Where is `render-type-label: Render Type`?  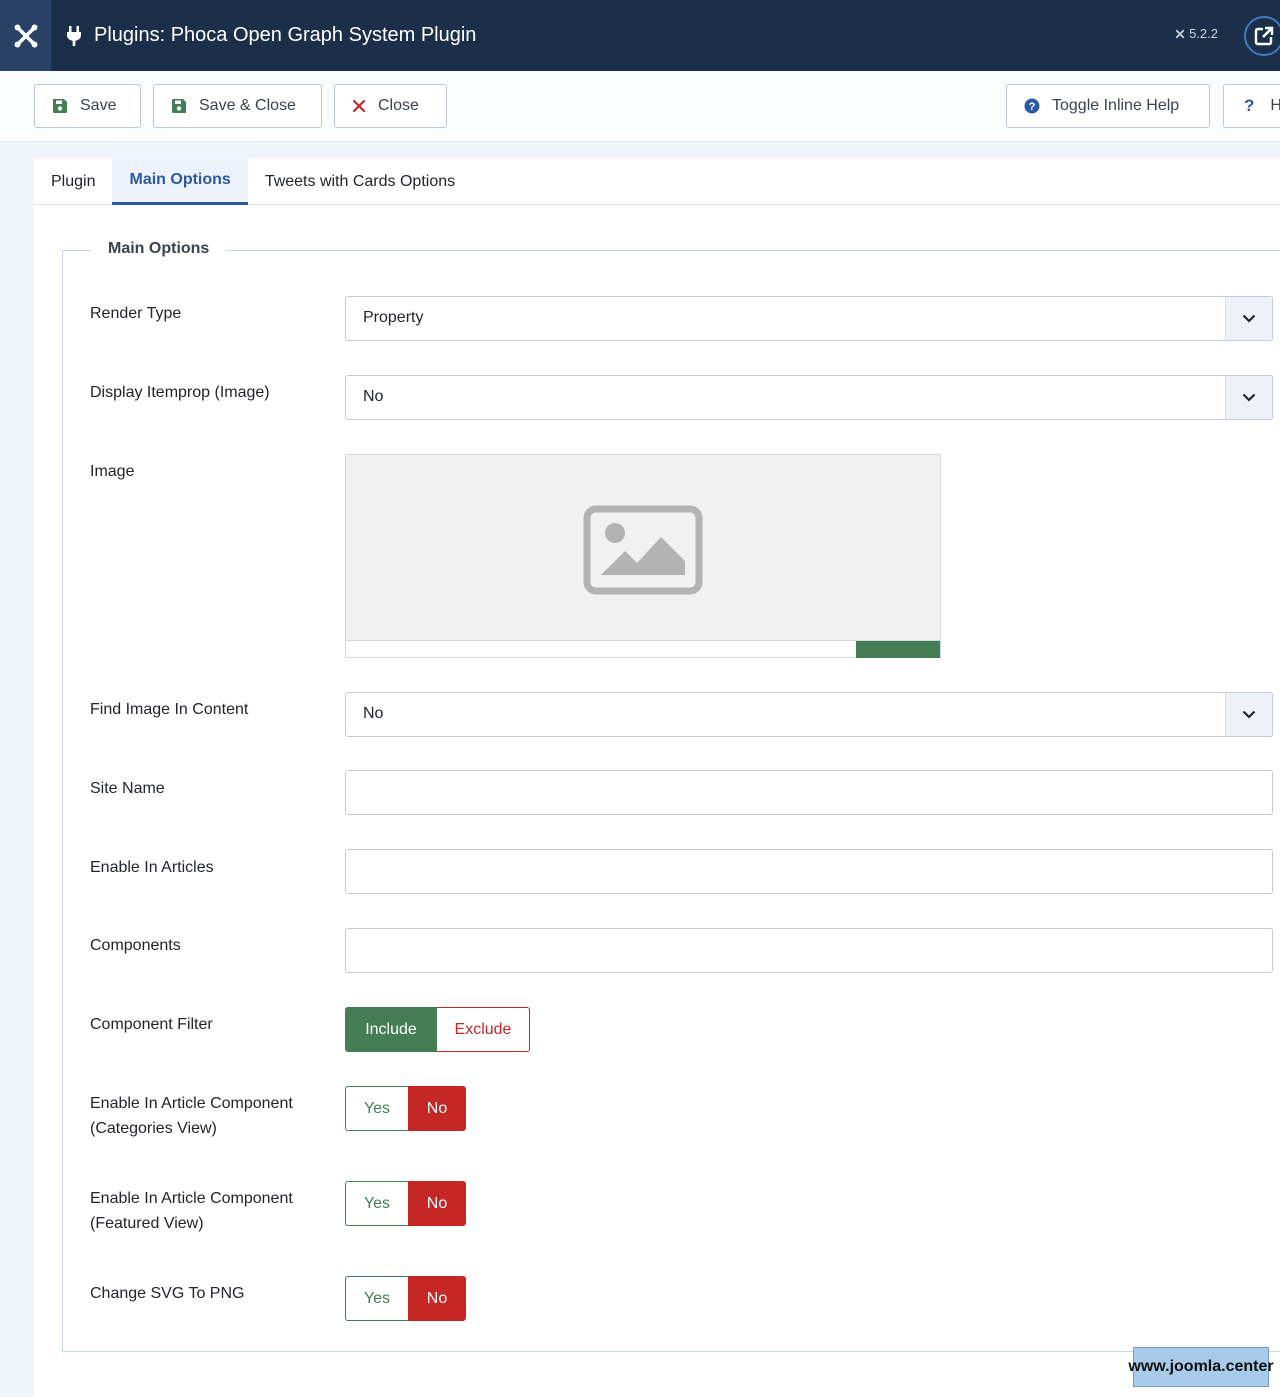
render-type-label: Render Type is located at coordinates (136, 313).